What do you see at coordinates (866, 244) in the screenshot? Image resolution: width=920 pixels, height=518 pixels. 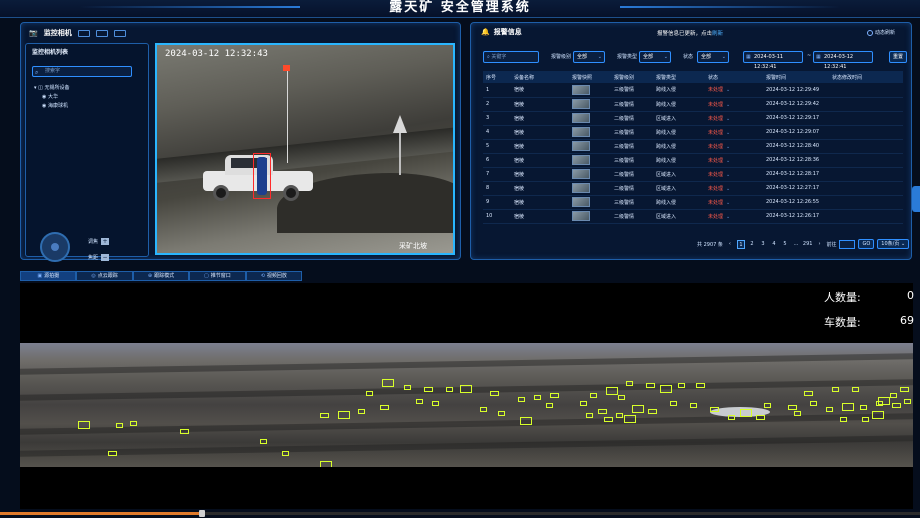 I see `pager-go-button: GO` at bounding box center [866, 244].